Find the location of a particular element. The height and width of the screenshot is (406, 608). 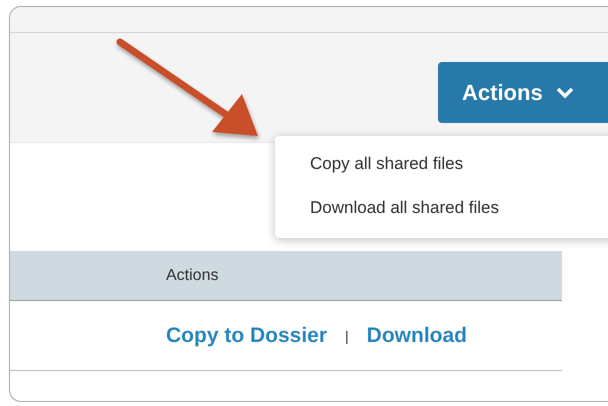

menu-item: Download all shared files is located at coordinates (441, 212).